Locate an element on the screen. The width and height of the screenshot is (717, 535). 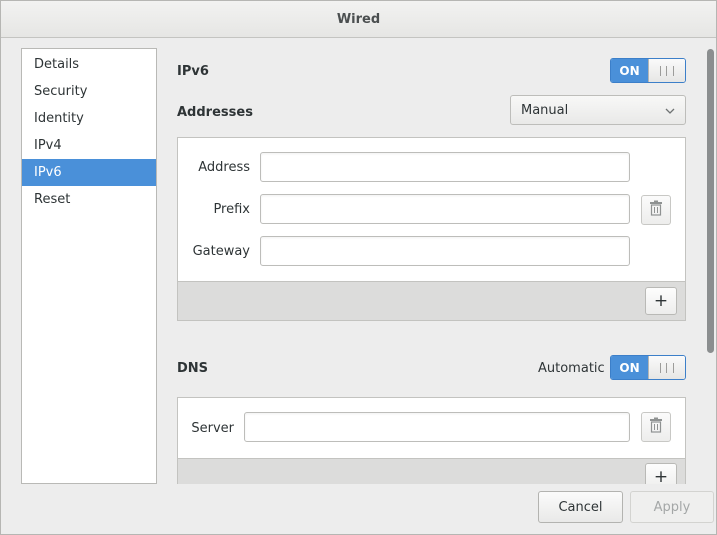
cancel-button: Cancel is located at coordinates (580, 507).